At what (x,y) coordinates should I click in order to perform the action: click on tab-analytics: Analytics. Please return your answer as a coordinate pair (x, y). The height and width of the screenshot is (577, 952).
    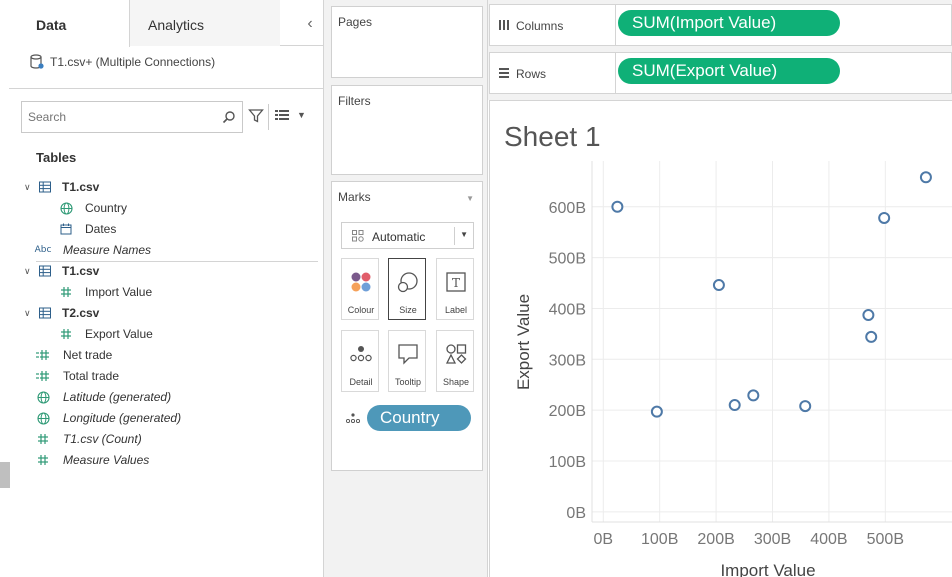
    Looking at the image, I should click on (205, 23).